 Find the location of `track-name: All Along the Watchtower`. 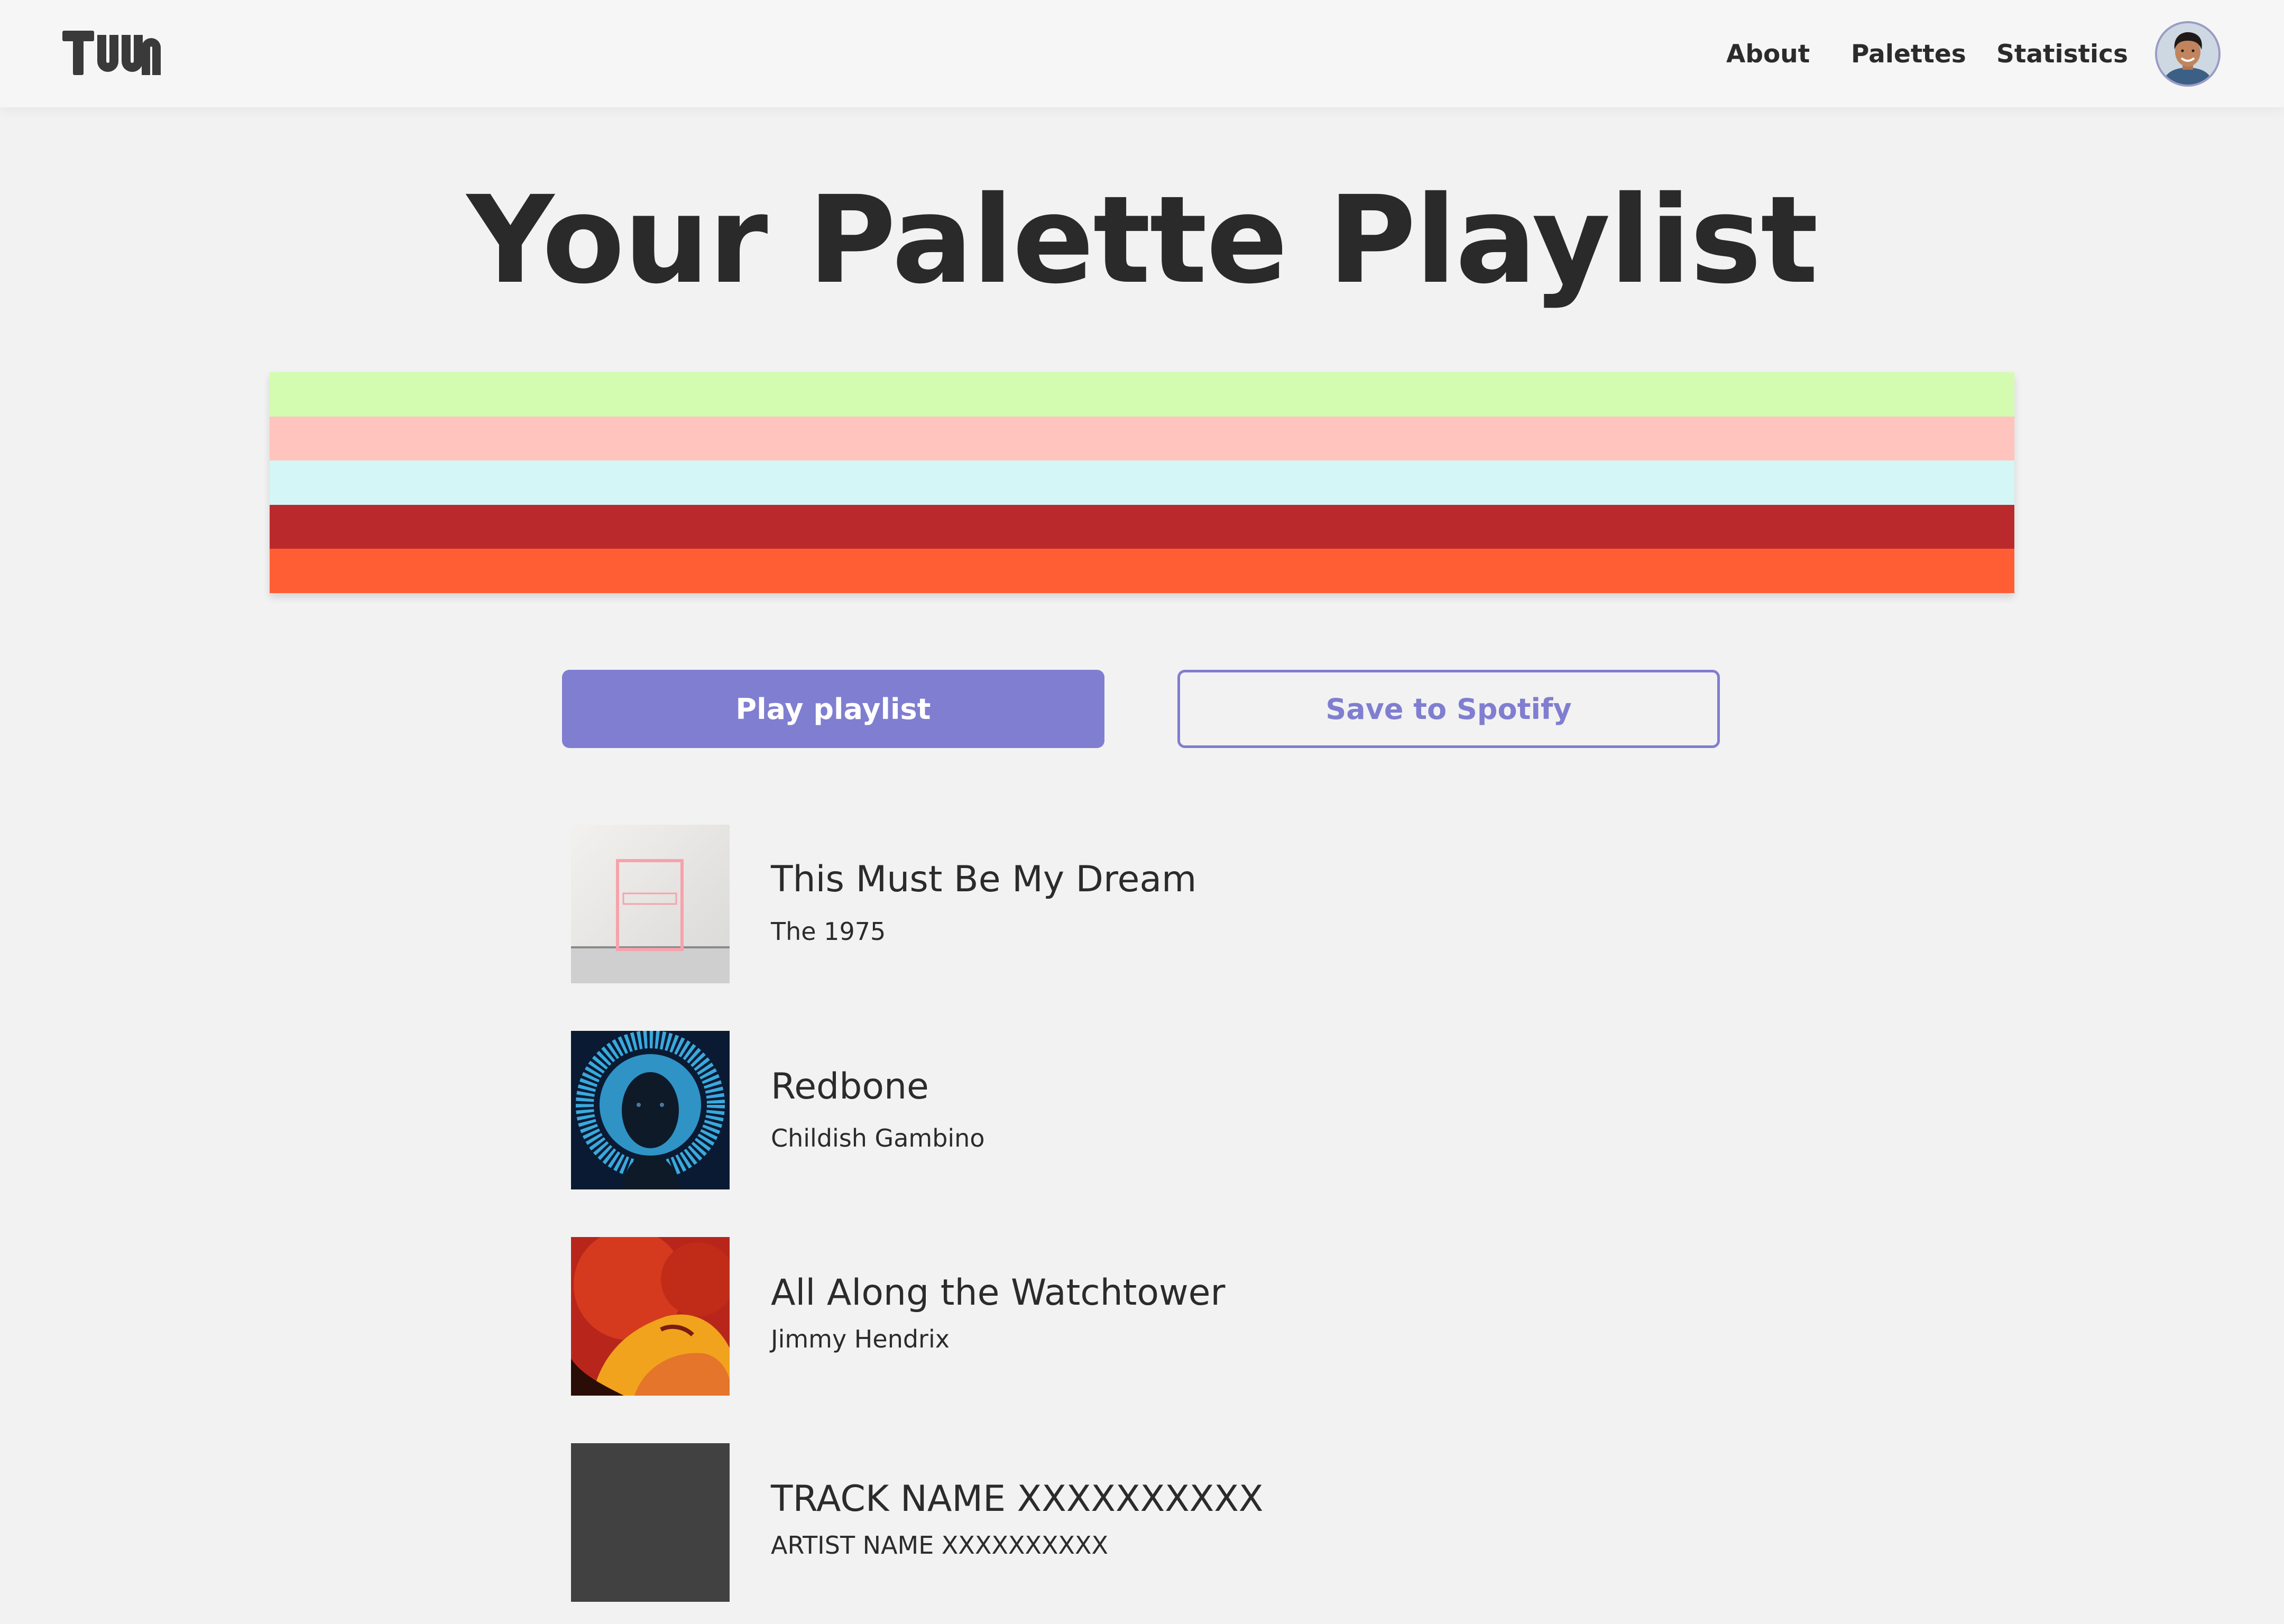

track-name: All Along the Watchtower is located at coordinates (998, 1293).